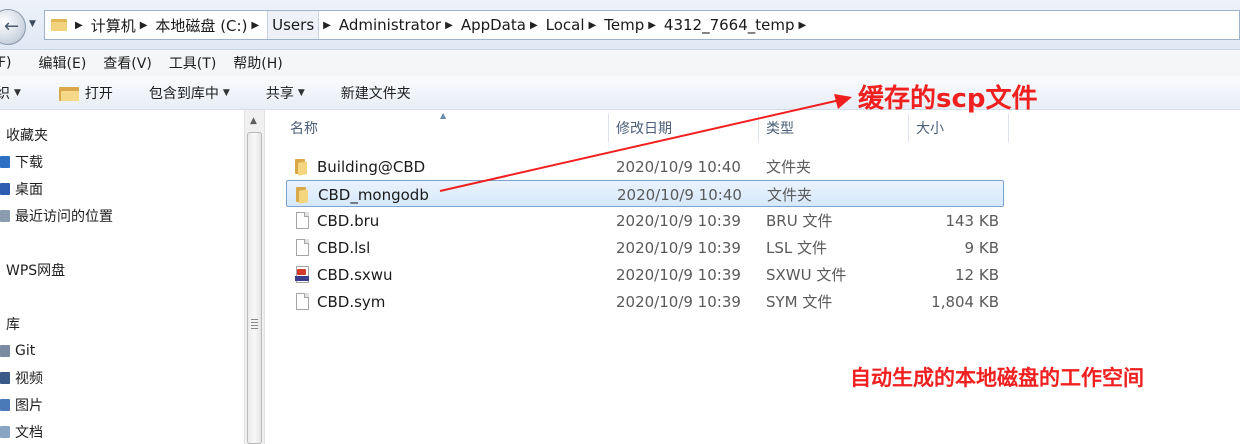  What do you see at coordinates (211, 25) in the screenshot?
I see `breadcrumb-item: 本地磁盘 (C:) ▶` at bounding box center [211, 25].